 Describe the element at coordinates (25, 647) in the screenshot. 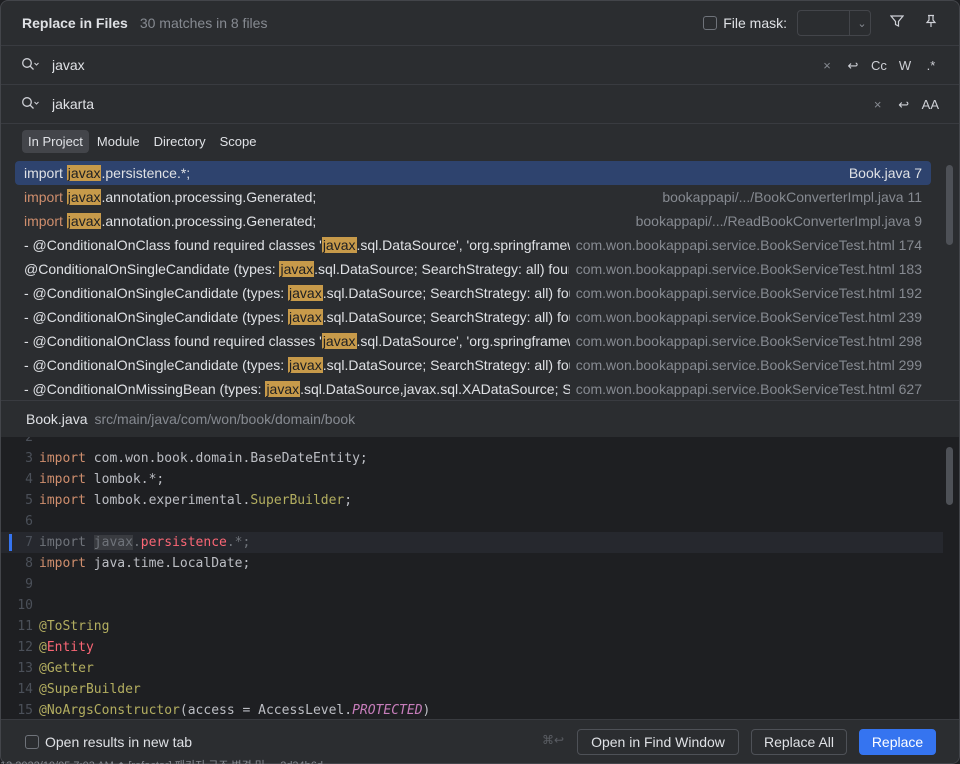

I see `line-number: 12` at that location.